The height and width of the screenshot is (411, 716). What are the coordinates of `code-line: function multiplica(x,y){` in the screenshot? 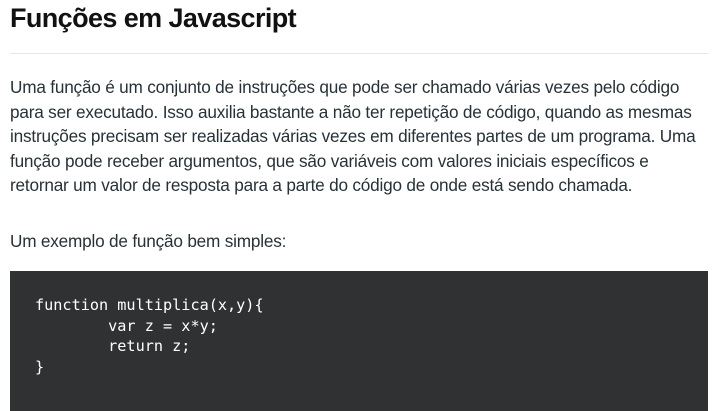 It's located at (149, 305).